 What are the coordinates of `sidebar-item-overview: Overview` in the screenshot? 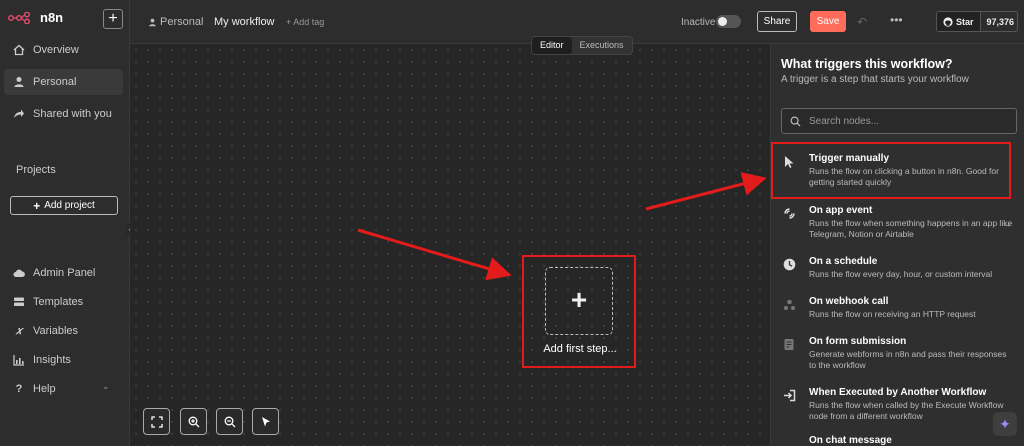 It's located at (63, 50).